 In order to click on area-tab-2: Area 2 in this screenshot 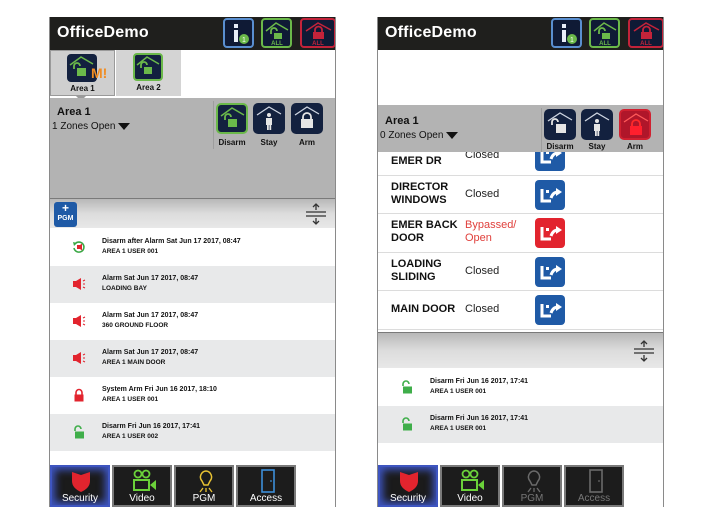, I will do `click(148, 73)`.